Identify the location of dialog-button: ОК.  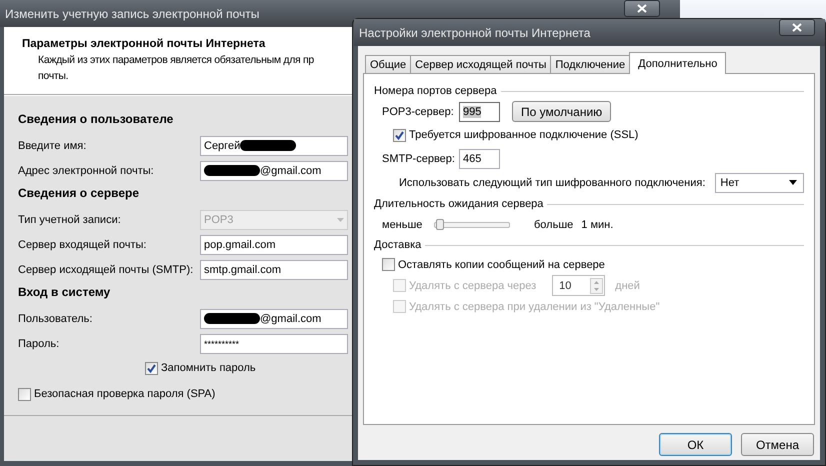
(695, 444).